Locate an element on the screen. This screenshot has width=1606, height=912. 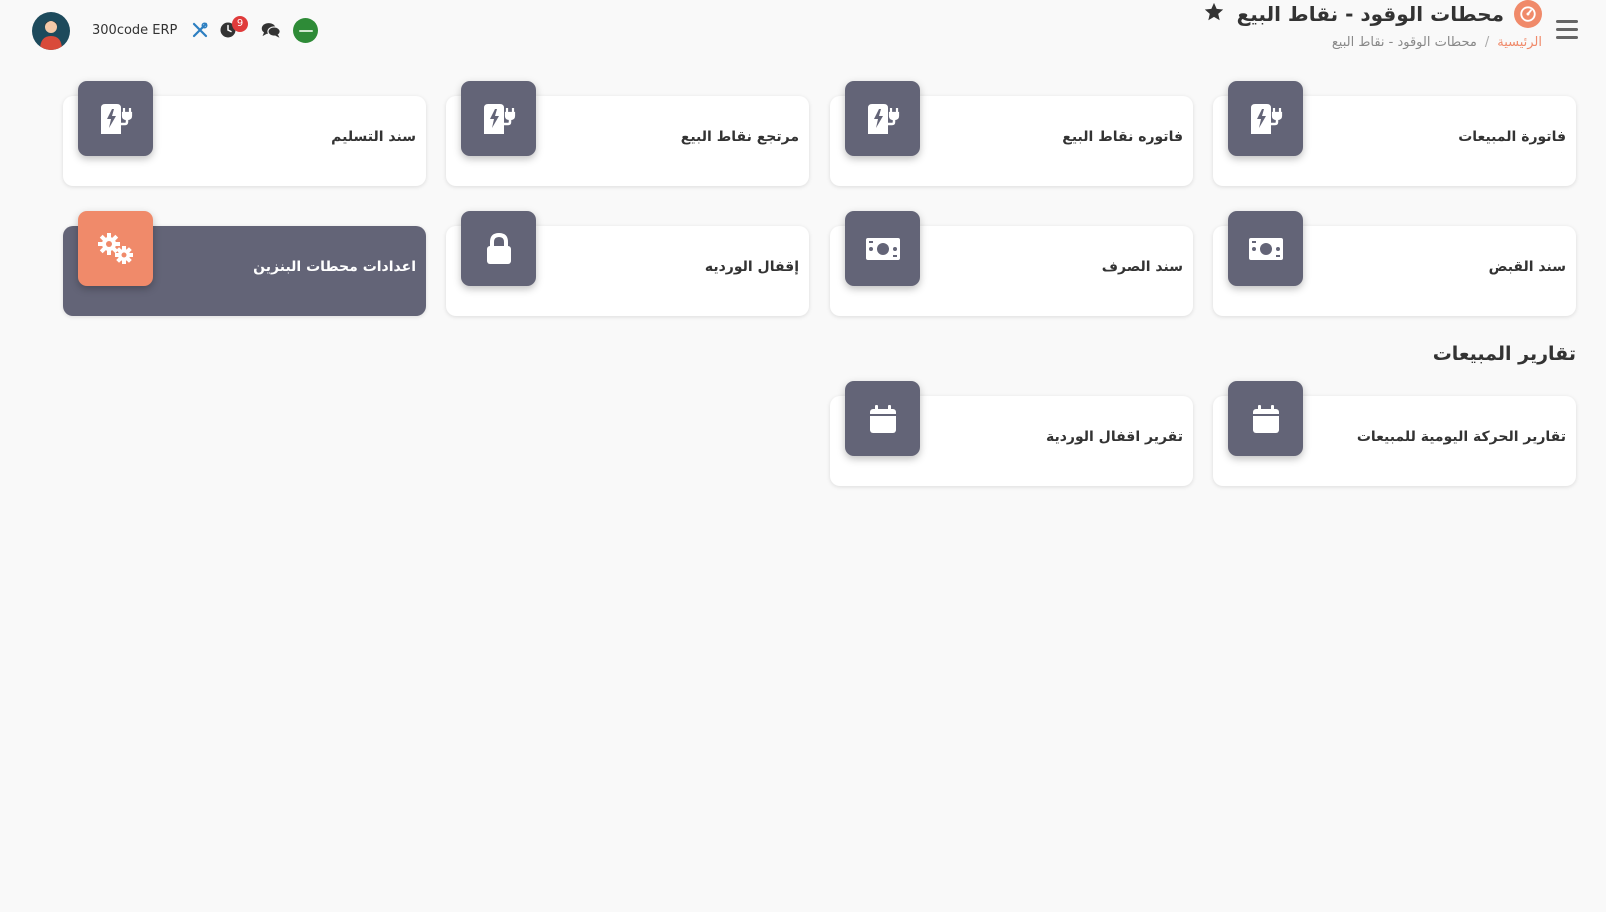
breadcrumb: الرئيسية / محطات الوقود - نقاط البيع is located at coordinates (1437, 42).